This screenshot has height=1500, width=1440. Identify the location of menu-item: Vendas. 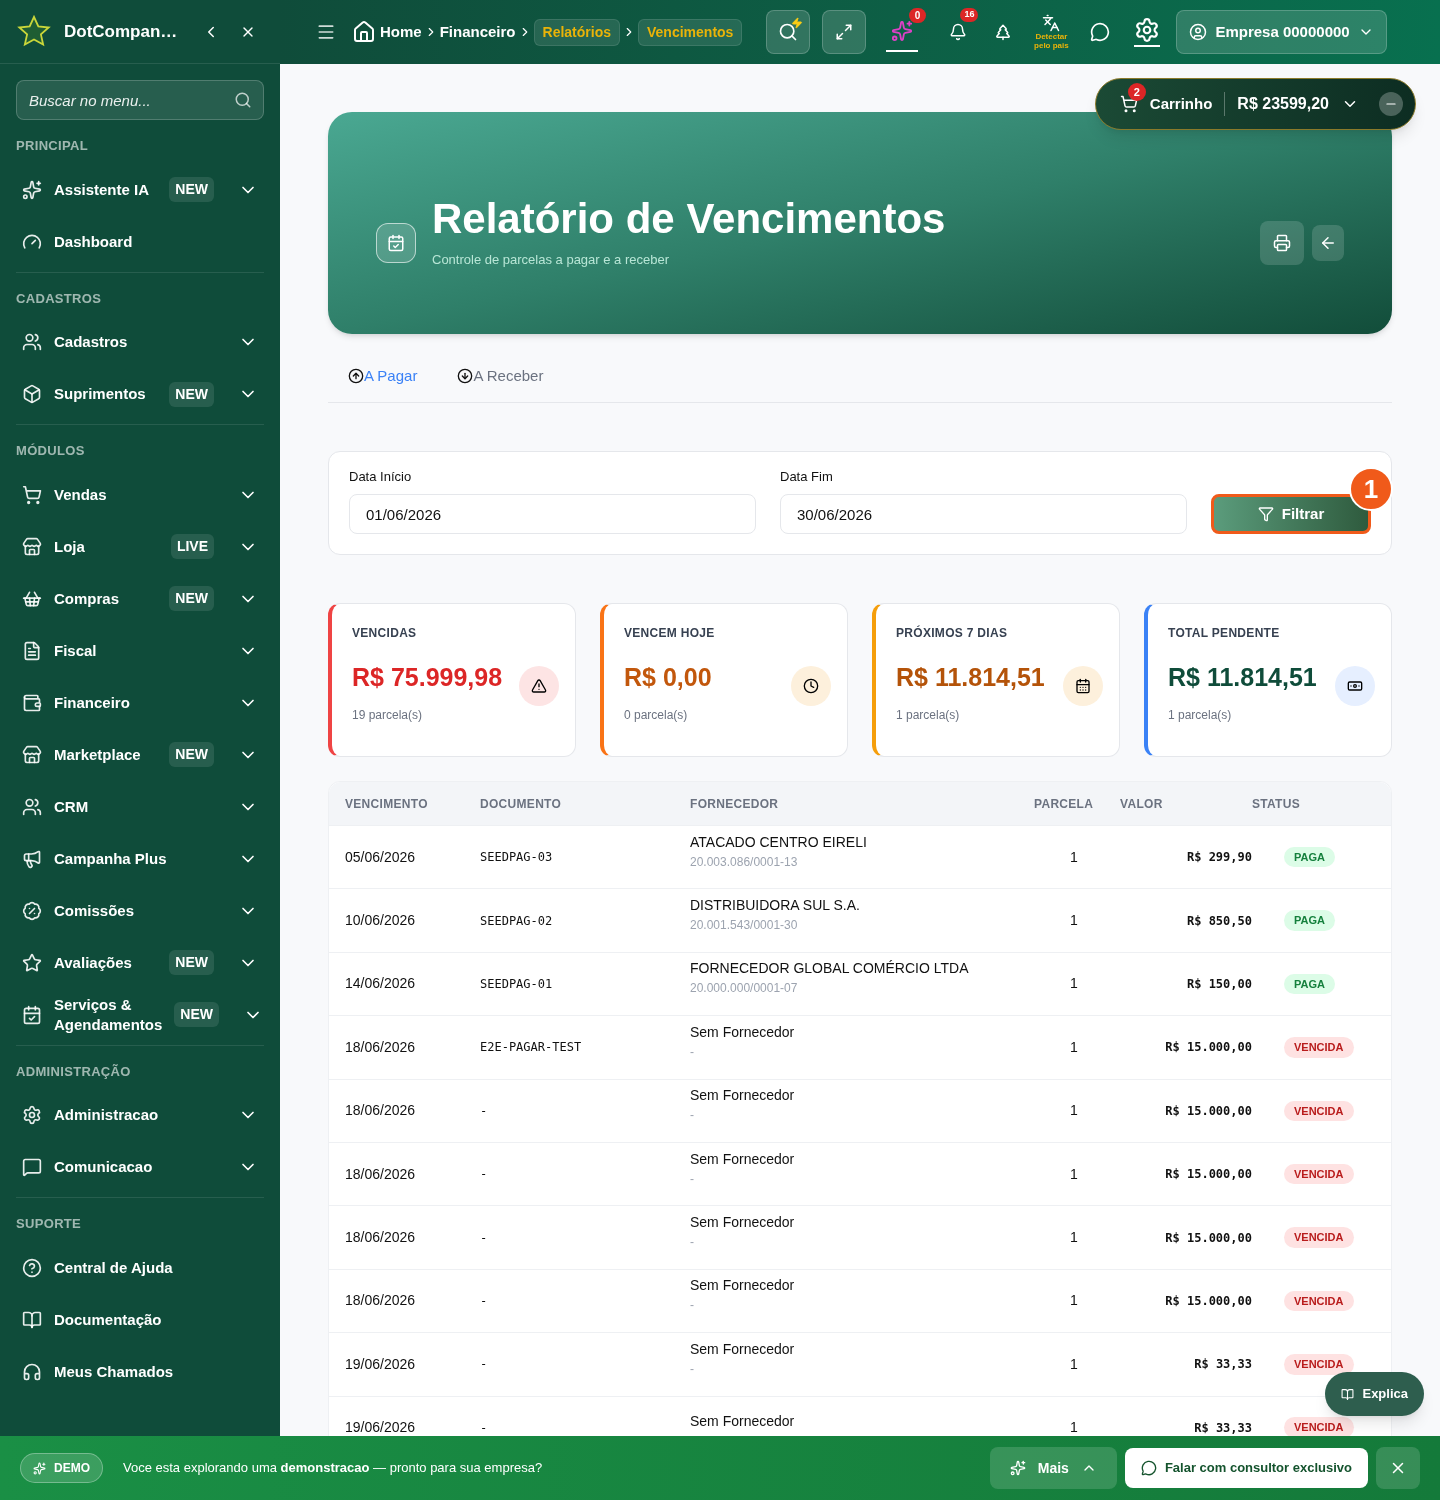
(140, 494).